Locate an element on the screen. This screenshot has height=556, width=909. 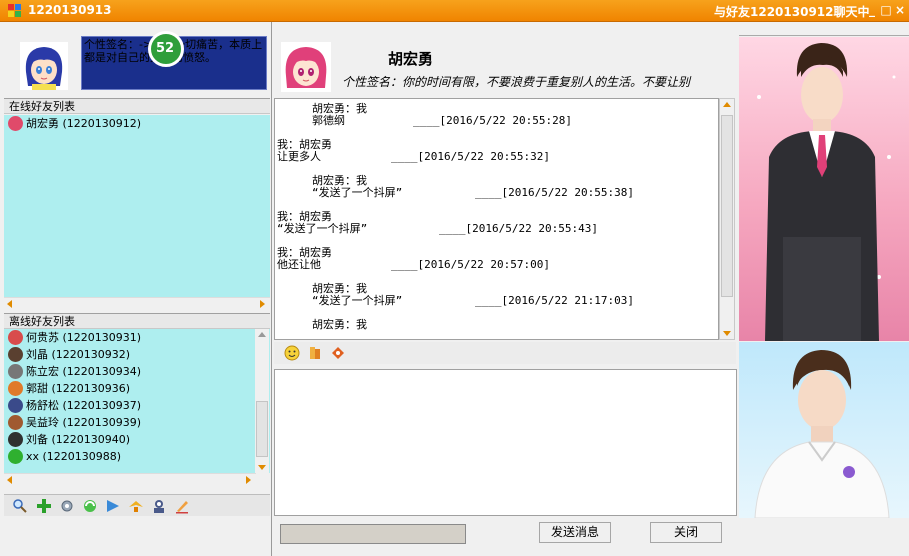
message-time: ____[2016/5/22 20:55:28] is located at coordinates (492, 120).